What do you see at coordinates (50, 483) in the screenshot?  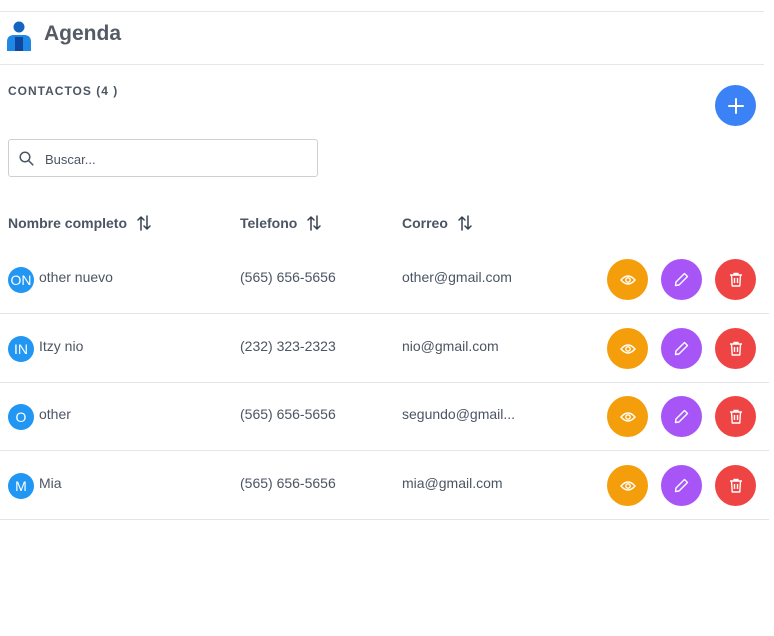 I see `contact-name: Mia` at bounding box center [50, 483].